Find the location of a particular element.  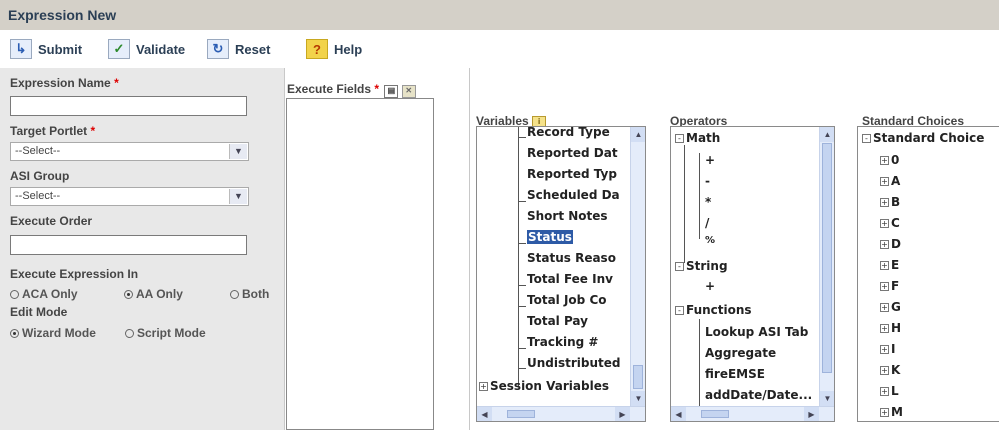

std-item-i: + I is located at coordinates (887, 349).